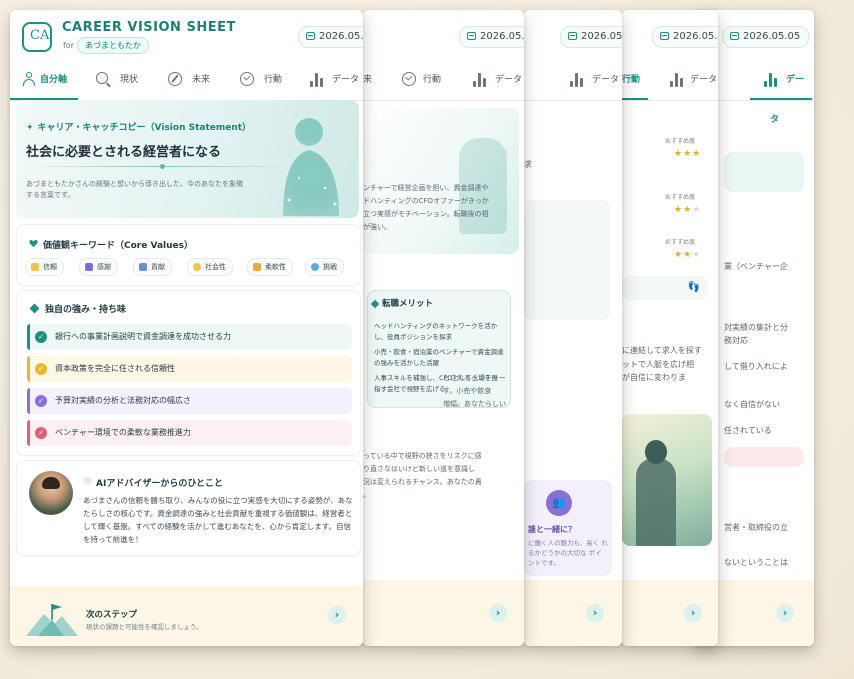  What do you see at coordinates (175, 79) in the screenshot?
I see `compass-icon` at bounding box center [175, 79].